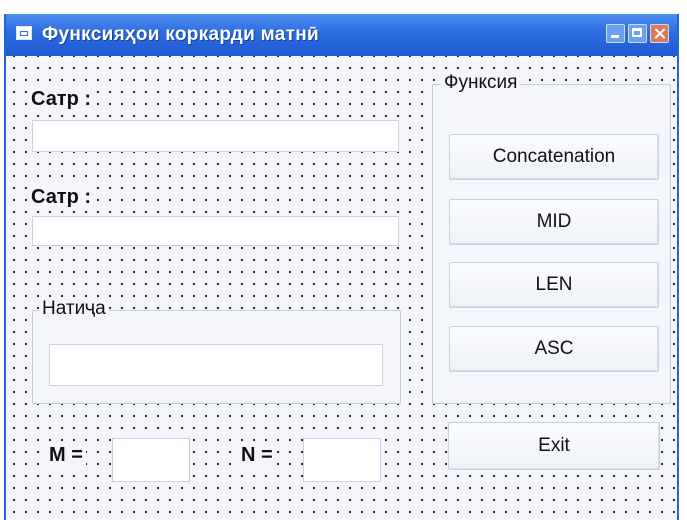  I want to click on maximize-icon, so click(637, 33).